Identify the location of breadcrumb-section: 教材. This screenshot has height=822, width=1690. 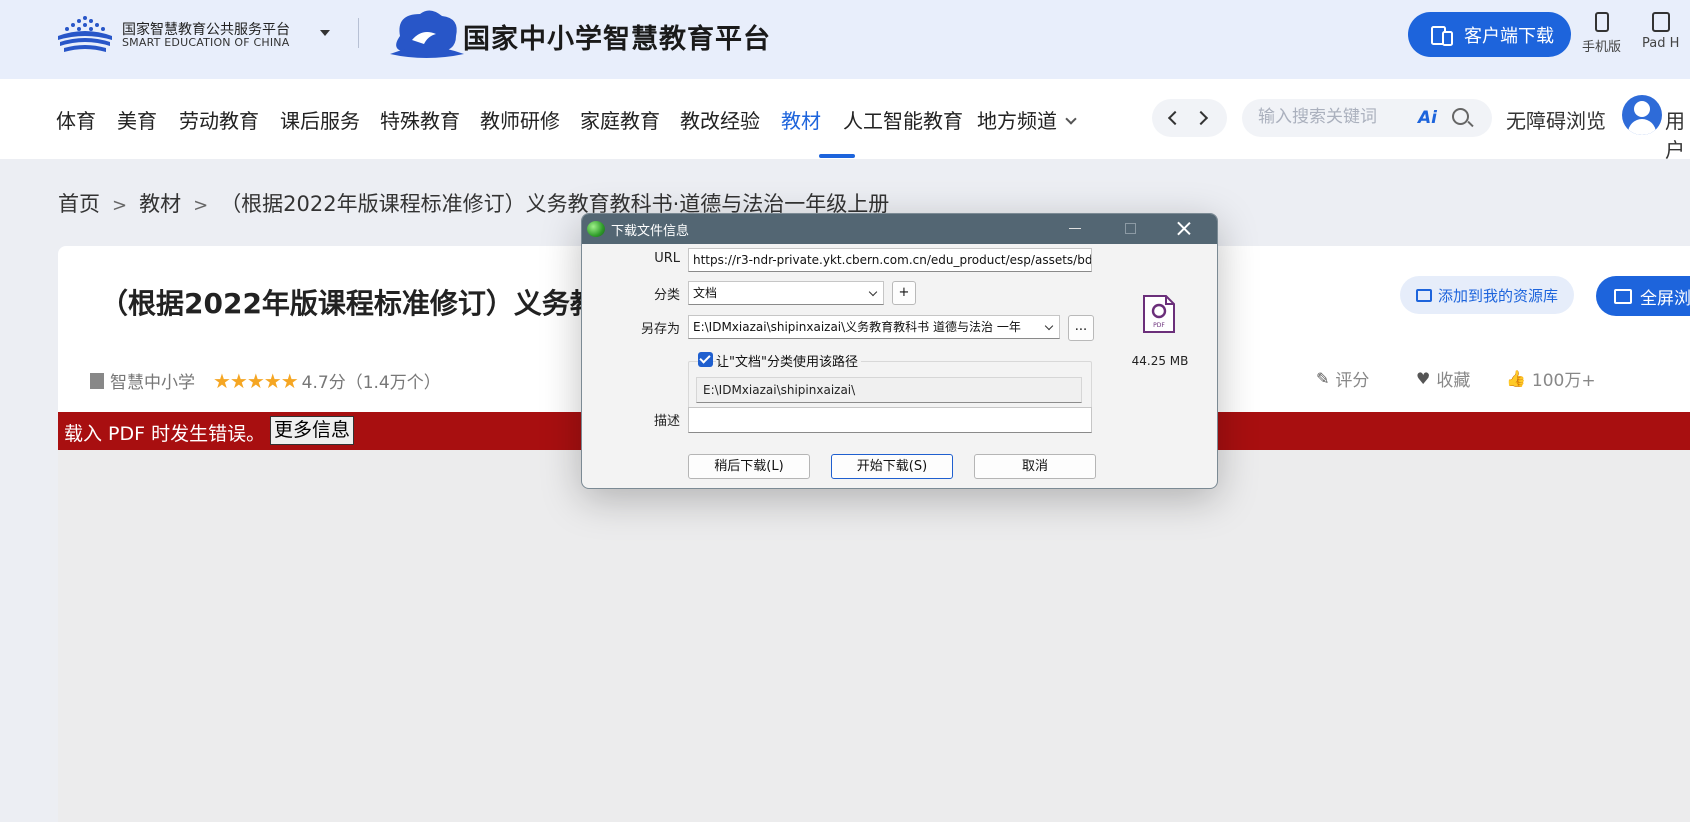
(160, 204).